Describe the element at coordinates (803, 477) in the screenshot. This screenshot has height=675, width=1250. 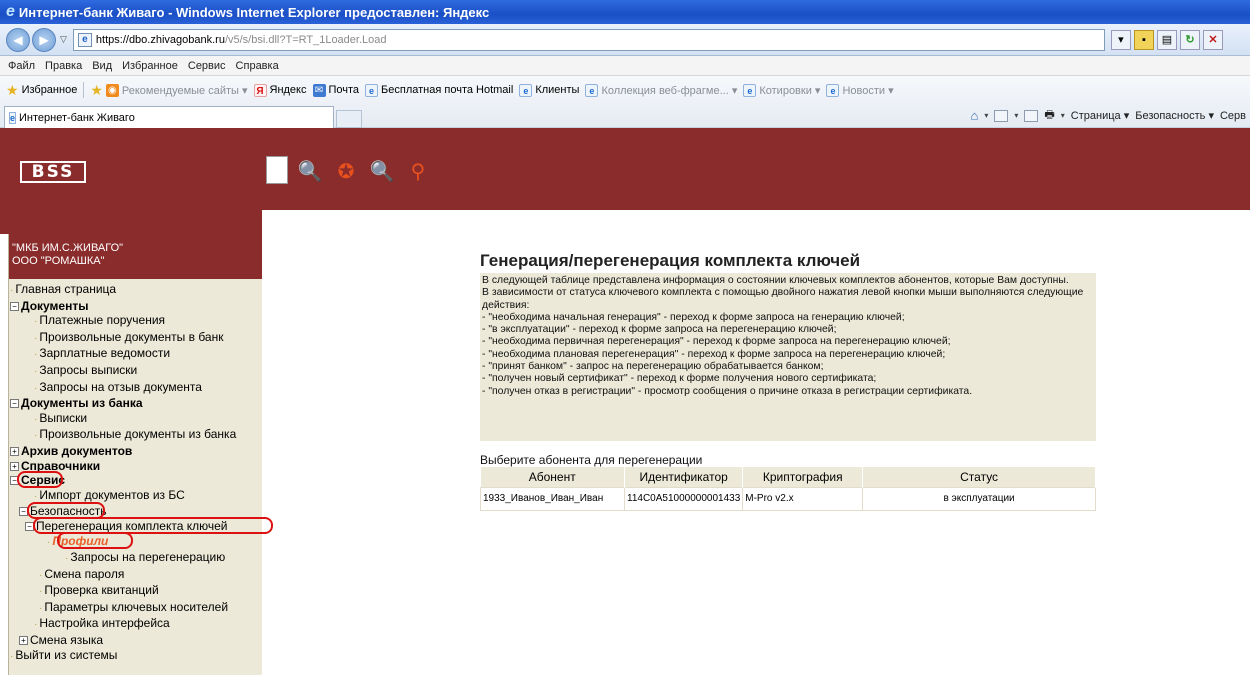
I see `column-header-crypto: Криптография` at that location.